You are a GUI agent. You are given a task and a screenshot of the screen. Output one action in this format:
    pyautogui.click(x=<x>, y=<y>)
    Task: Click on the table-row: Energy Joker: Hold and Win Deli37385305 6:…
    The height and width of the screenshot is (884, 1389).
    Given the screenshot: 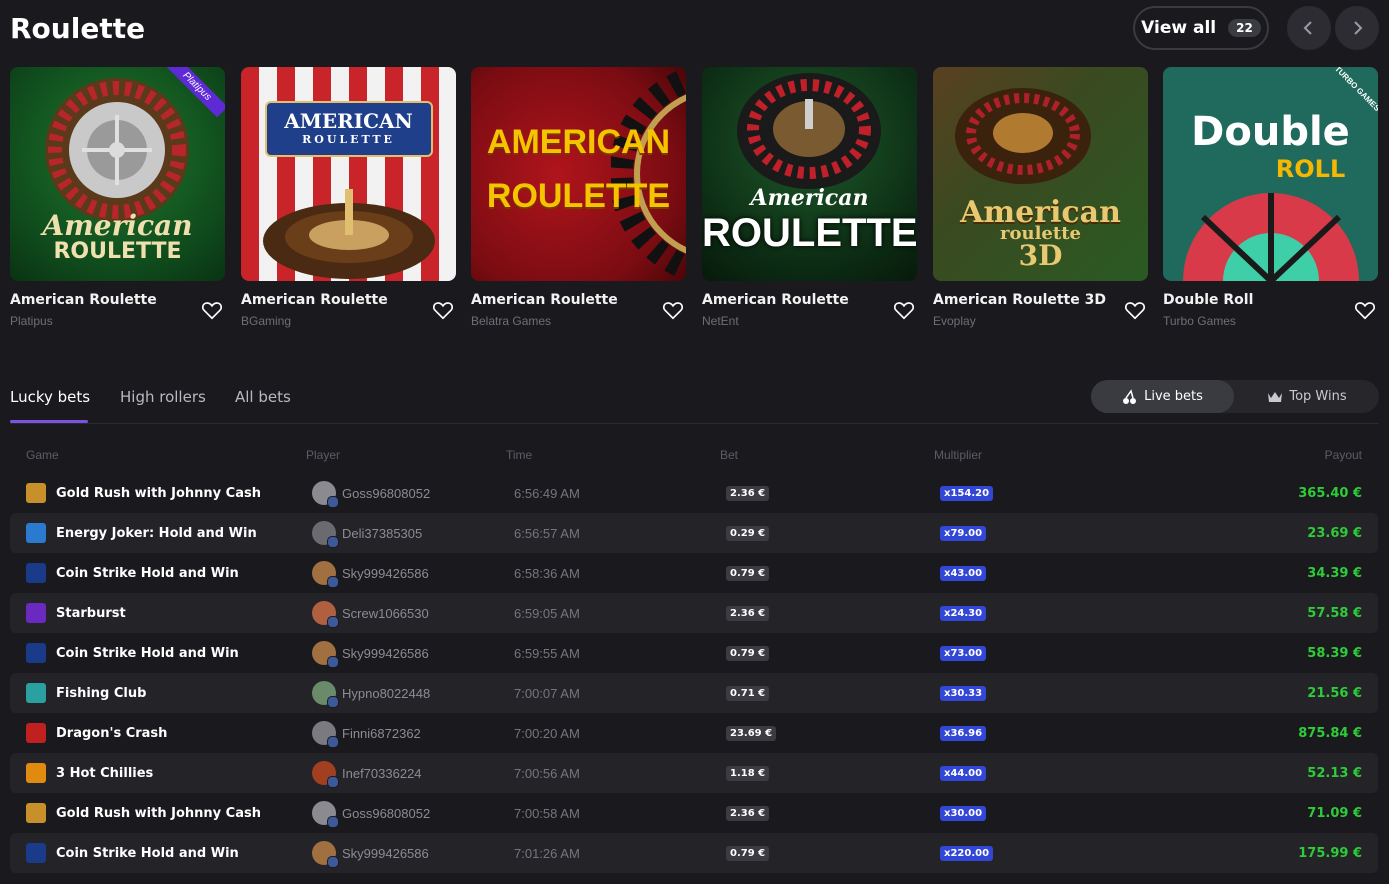 What is the action you would take?
    pyautogui.click(x=694, y=533)
    